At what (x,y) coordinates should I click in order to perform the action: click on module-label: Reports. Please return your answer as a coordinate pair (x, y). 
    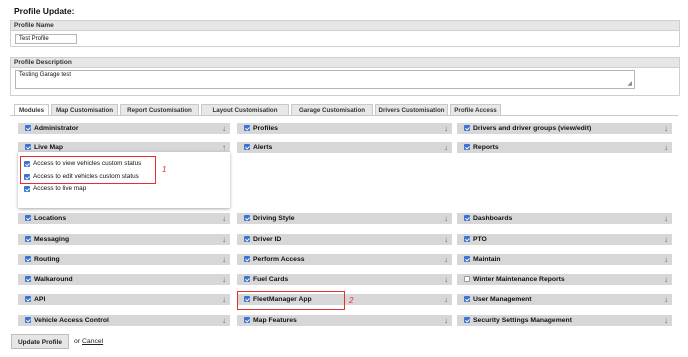
    Looking at the image, I should click on (486, 147).